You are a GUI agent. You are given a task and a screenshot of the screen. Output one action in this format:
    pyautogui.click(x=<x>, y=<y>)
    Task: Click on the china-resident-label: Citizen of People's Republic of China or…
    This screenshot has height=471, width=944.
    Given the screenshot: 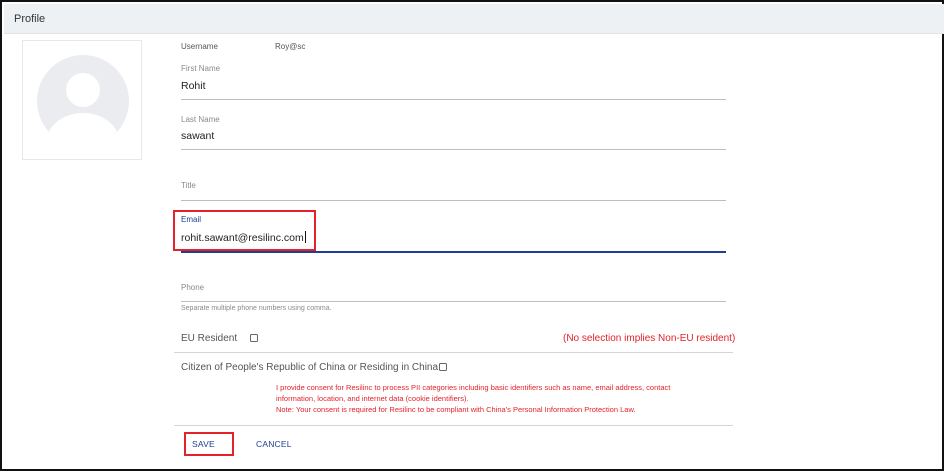 What is the action you would take?
    pyautogui.click(x=310, y=367)
    